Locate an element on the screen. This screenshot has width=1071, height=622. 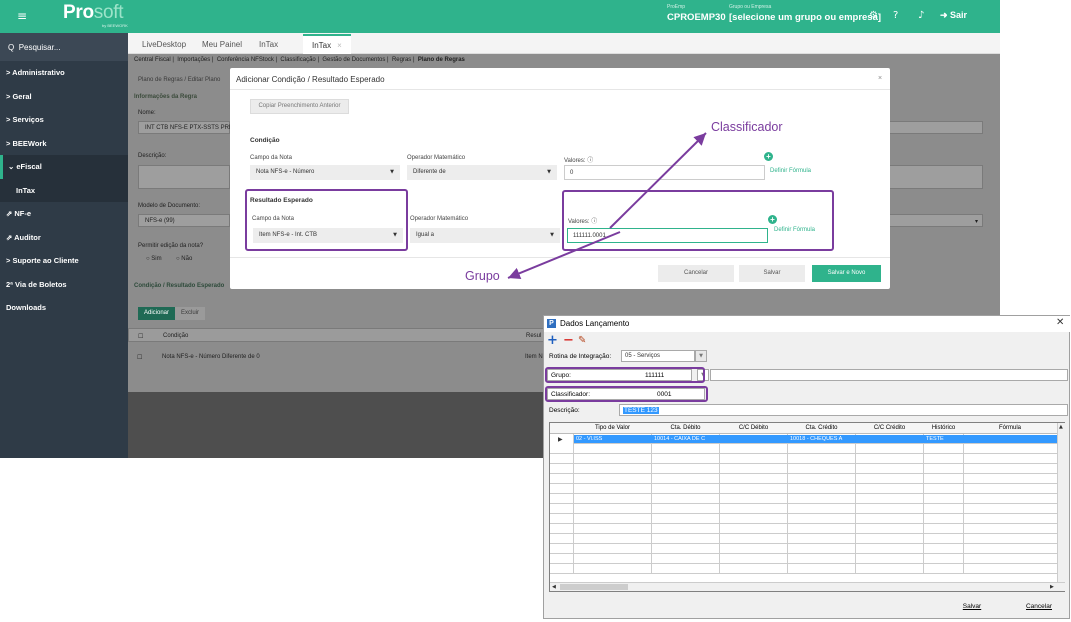
excluir-button: Excluir is located at coordinates (190, 313).